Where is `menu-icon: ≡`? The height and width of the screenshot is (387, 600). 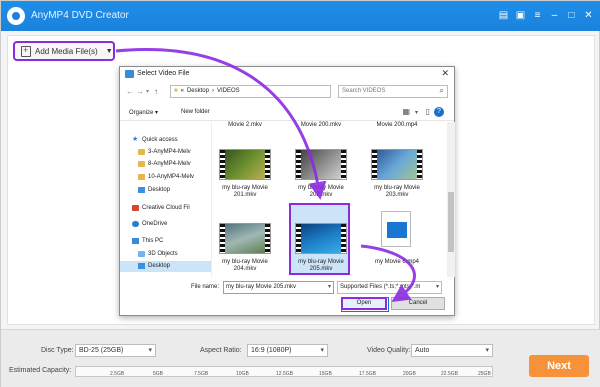 menu-icon: ≡ is located at coordinates (537, 15).